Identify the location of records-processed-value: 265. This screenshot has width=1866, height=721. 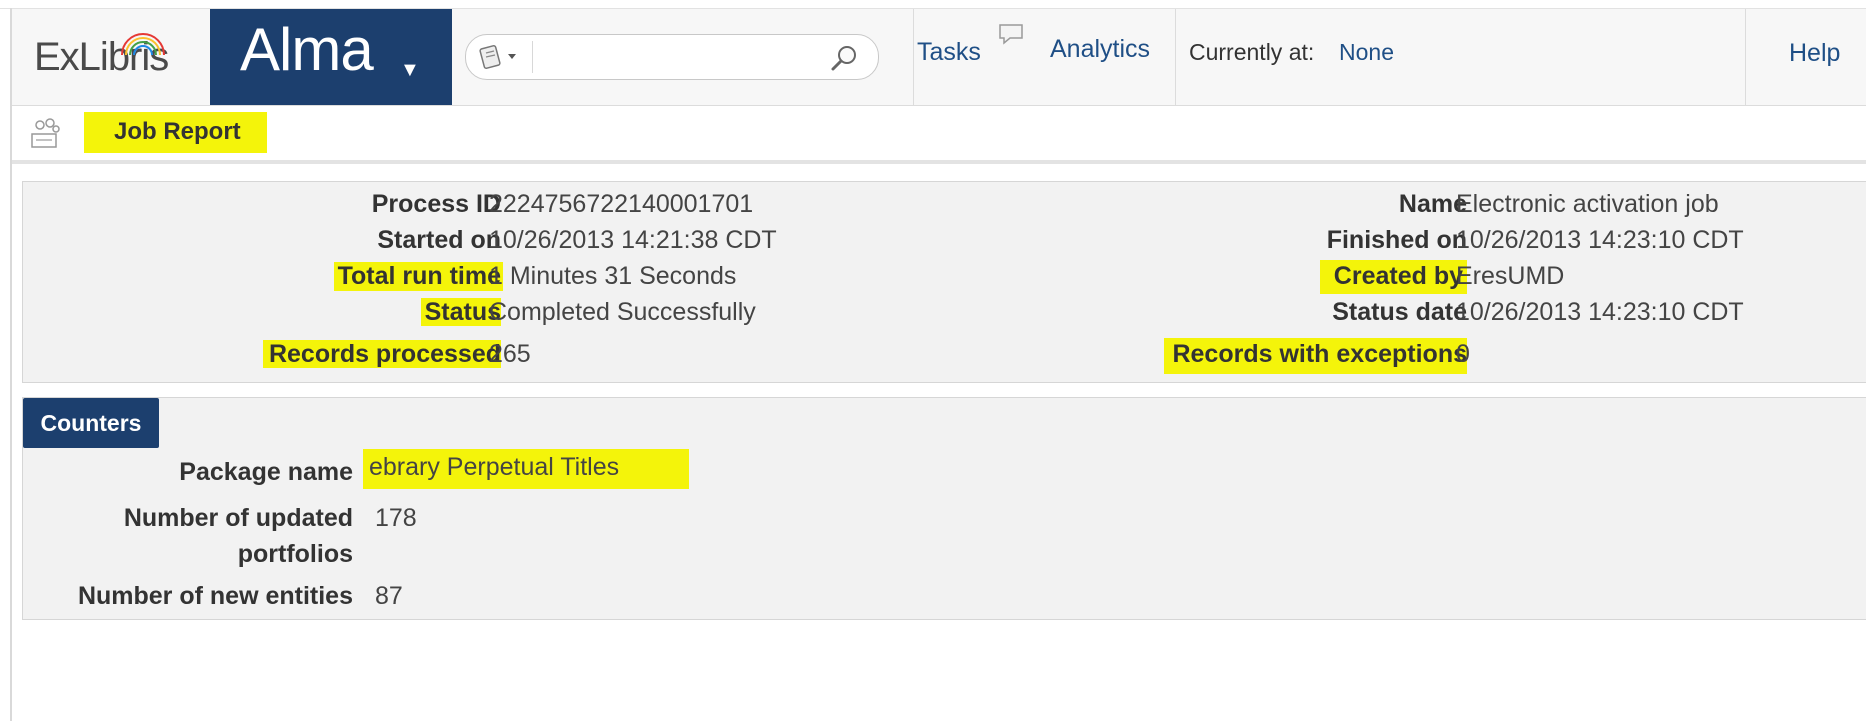
(510, 354).